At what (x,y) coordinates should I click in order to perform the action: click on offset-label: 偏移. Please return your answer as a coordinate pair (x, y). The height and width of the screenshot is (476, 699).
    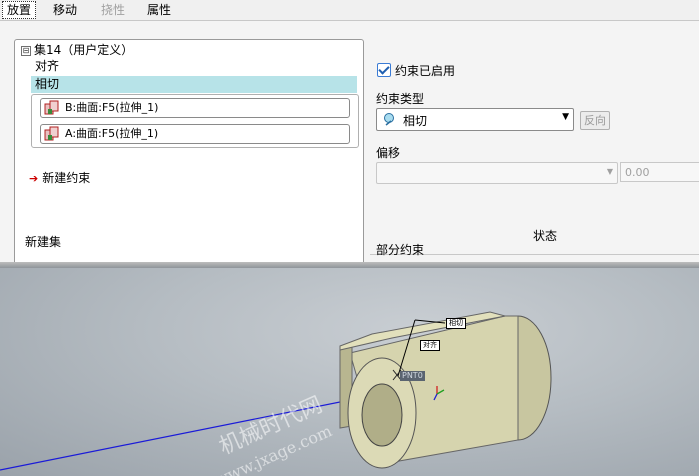
    Looking at the image, I should click on (388, 153).